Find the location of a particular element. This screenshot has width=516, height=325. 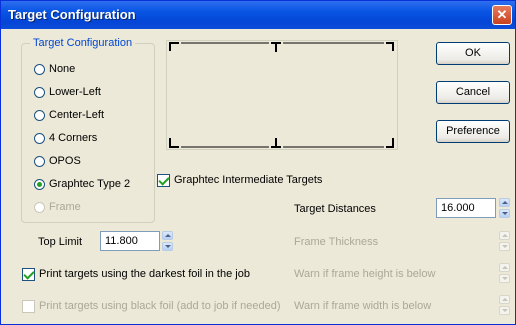

radio-label-graphtec-type-2: Graphtec Type 2 is located at coordinates (90, 184).